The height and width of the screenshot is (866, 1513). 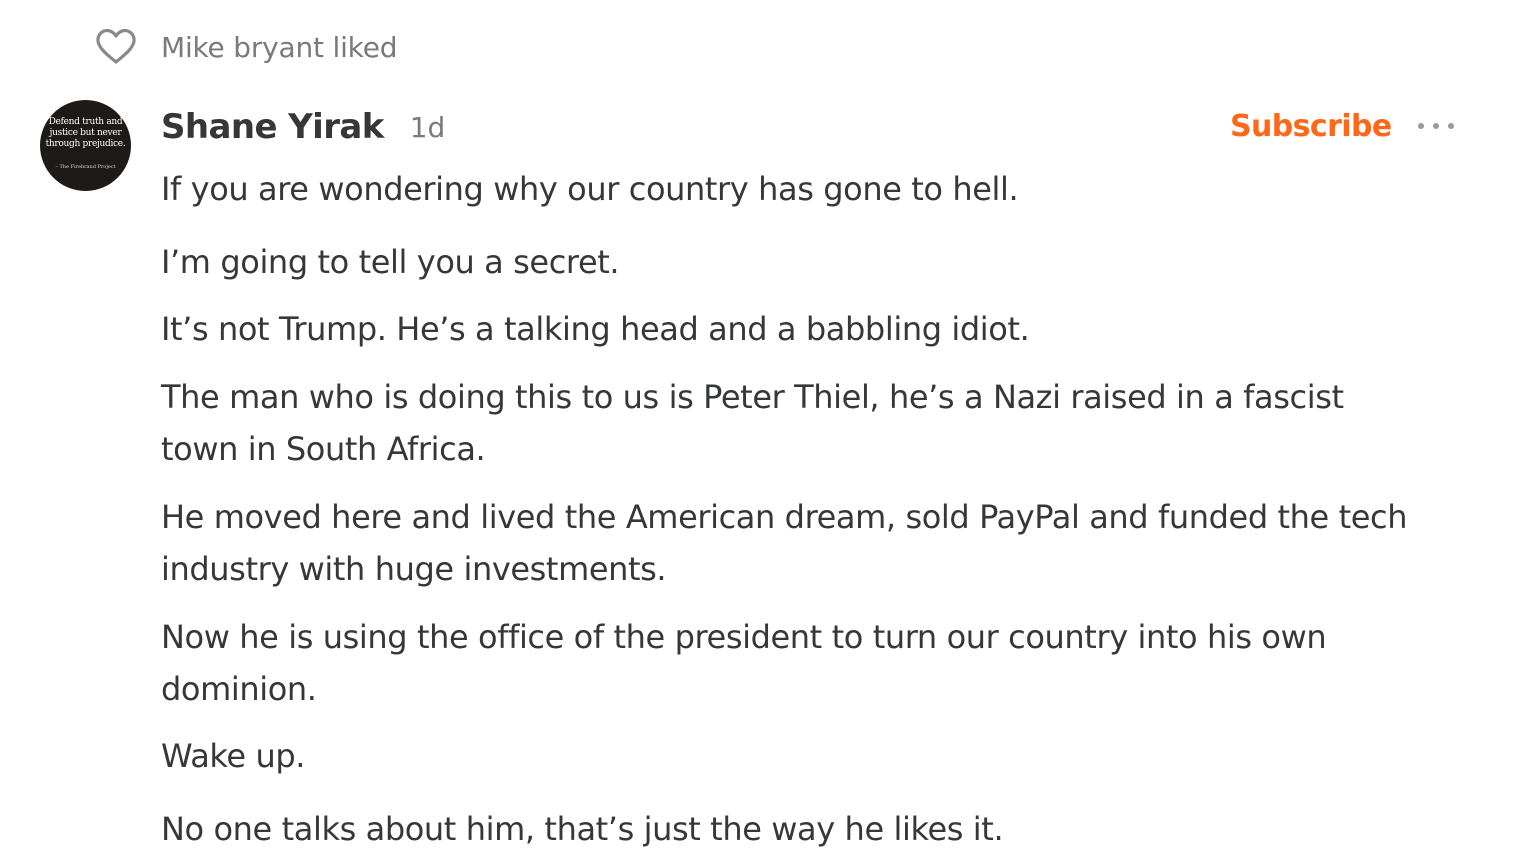 What do you see at coordinates (428, 127) in the screenshot?
I see `comment-timestamp: 1d` at bounding box center [428, 127].